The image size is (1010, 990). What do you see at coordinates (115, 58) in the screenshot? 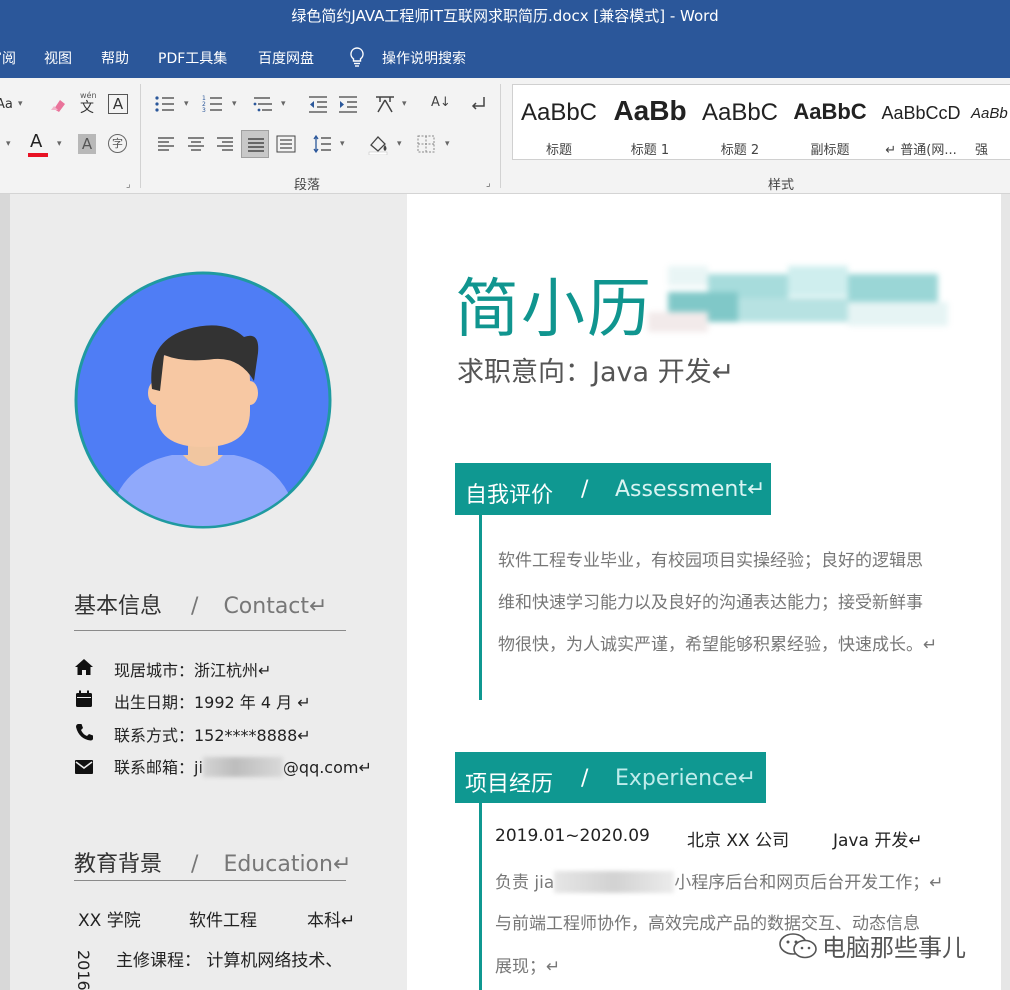
I see `menu-help: 帮助` at bounding box center [115, 58].